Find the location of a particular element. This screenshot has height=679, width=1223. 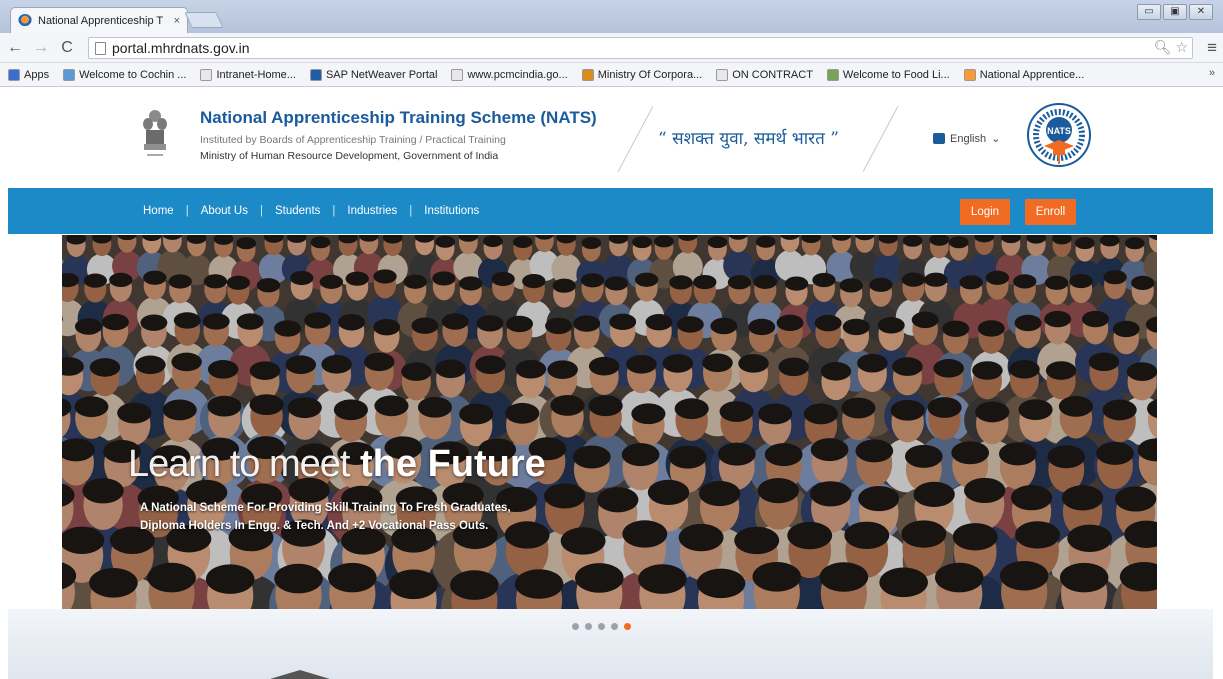

back-arrow-icon: ← is located at coordinates (15, 48).